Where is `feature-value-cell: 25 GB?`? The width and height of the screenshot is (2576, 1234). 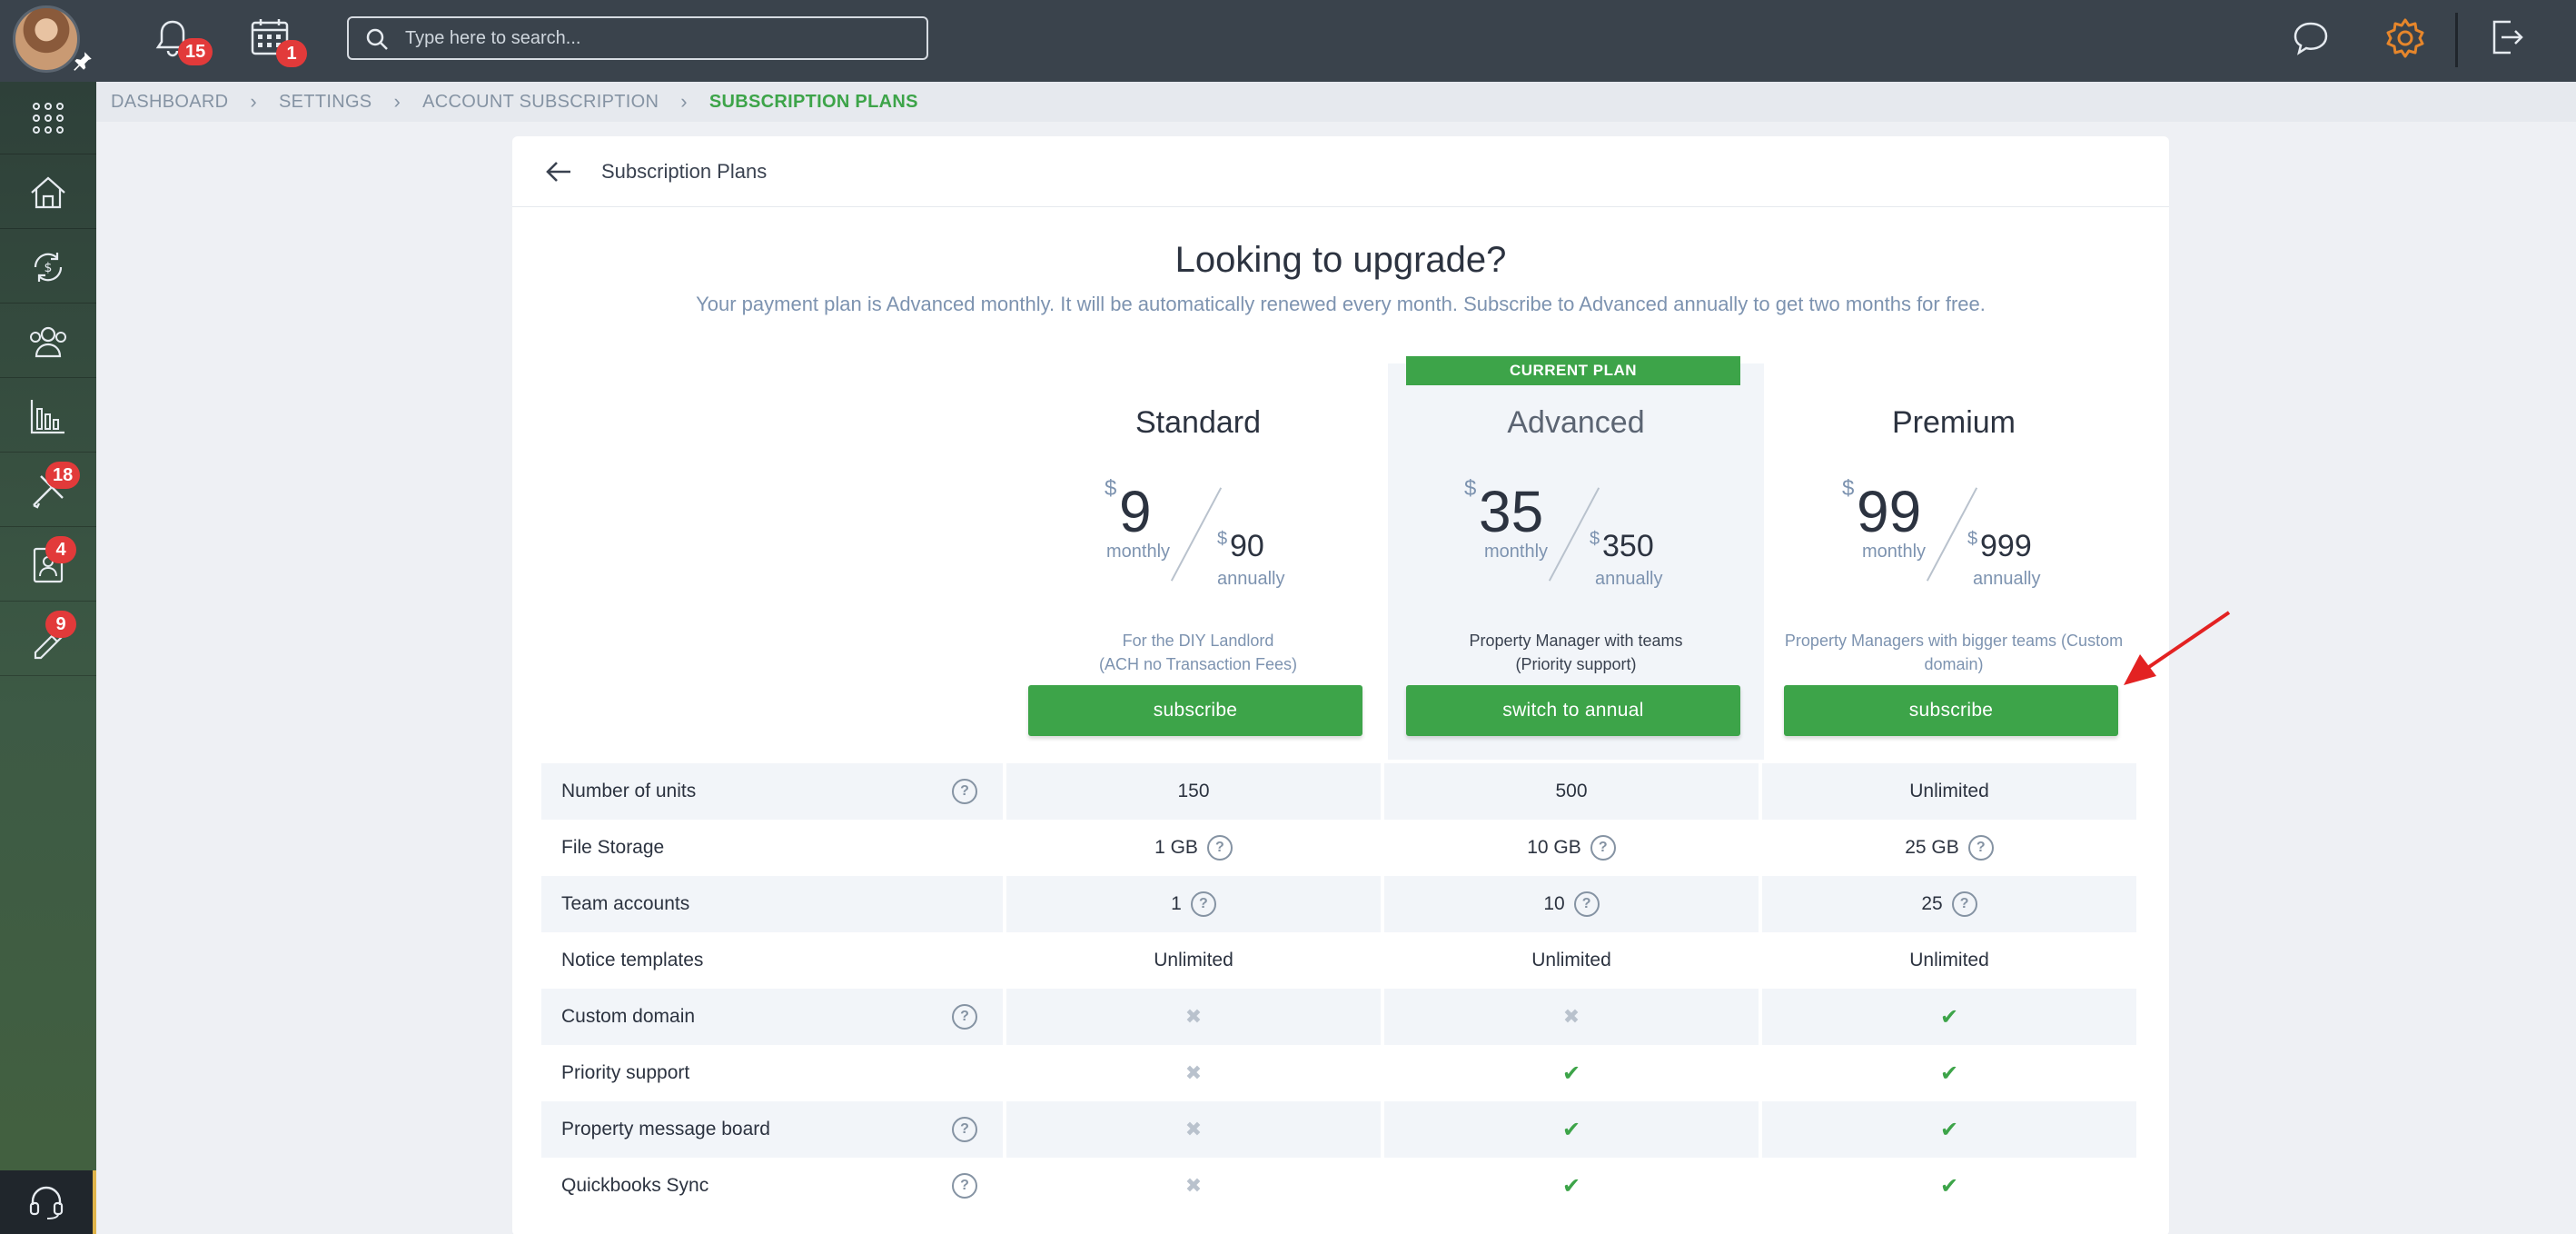 feature-value-cell: 25 GB? is located at coordinates (1949, 848).